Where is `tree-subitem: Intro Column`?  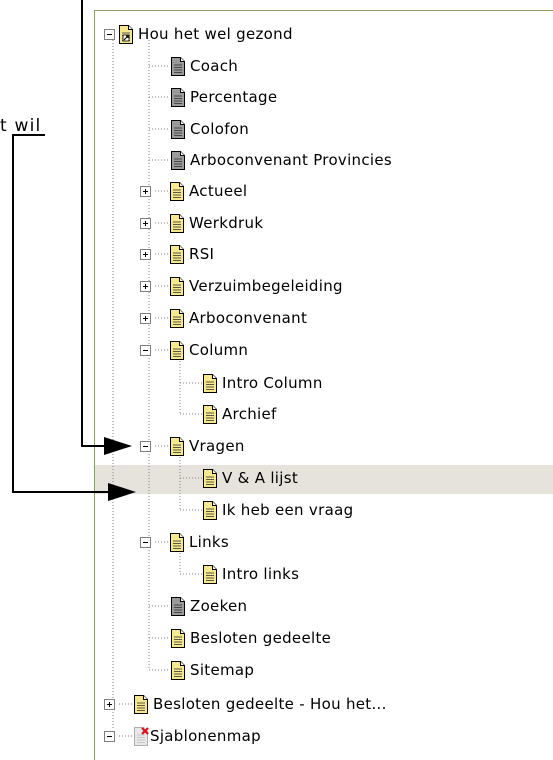
tree-subitem: Intro Column is located at coordinates (262, 383).